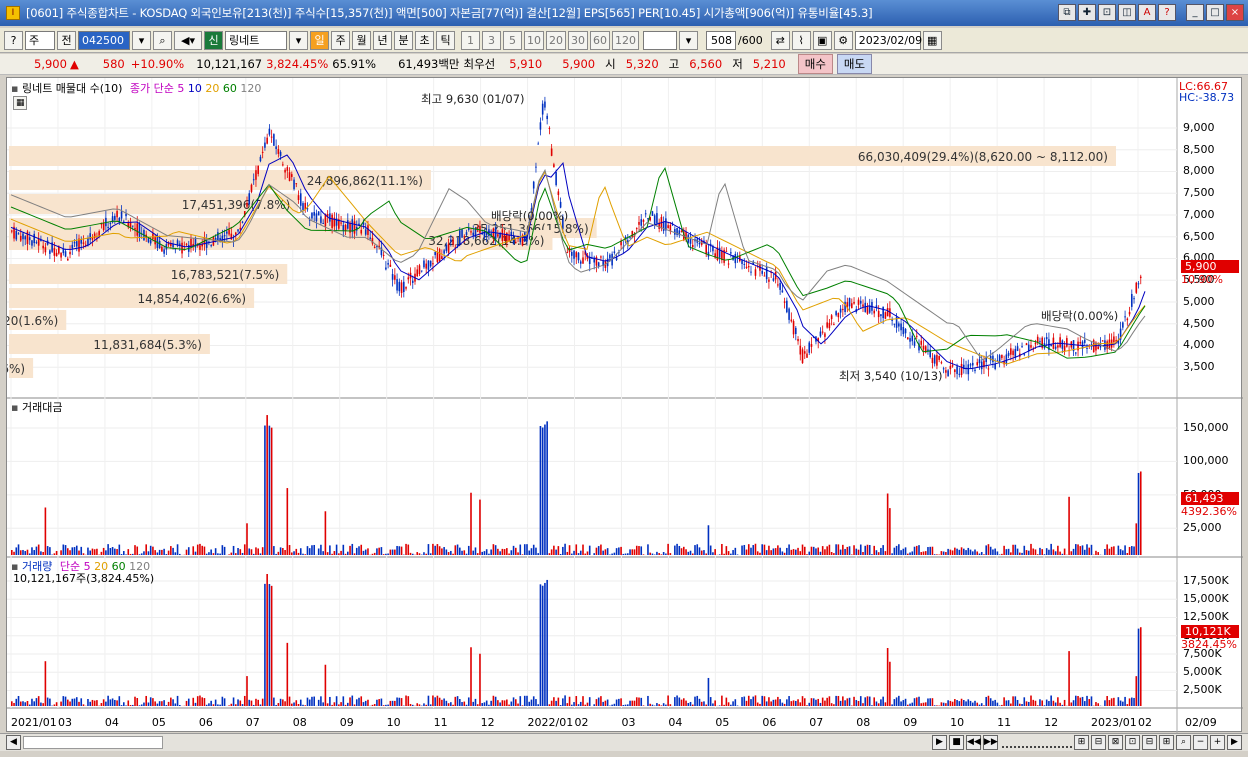  What do you see at coordinates (382, 40) in the screenshot?
I see `period-year: 년` at bounding box center [382, 40].